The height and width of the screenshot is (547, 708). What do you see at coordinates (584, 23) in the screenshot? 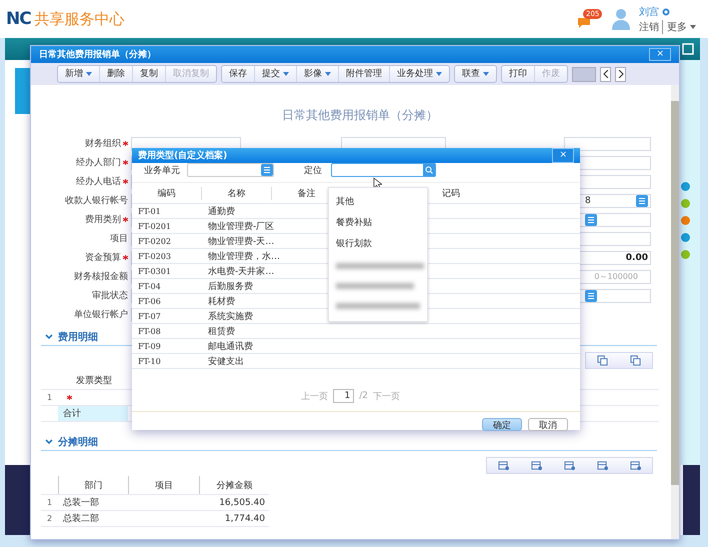
I see `chat-icon` at bounding box center [584, 23].